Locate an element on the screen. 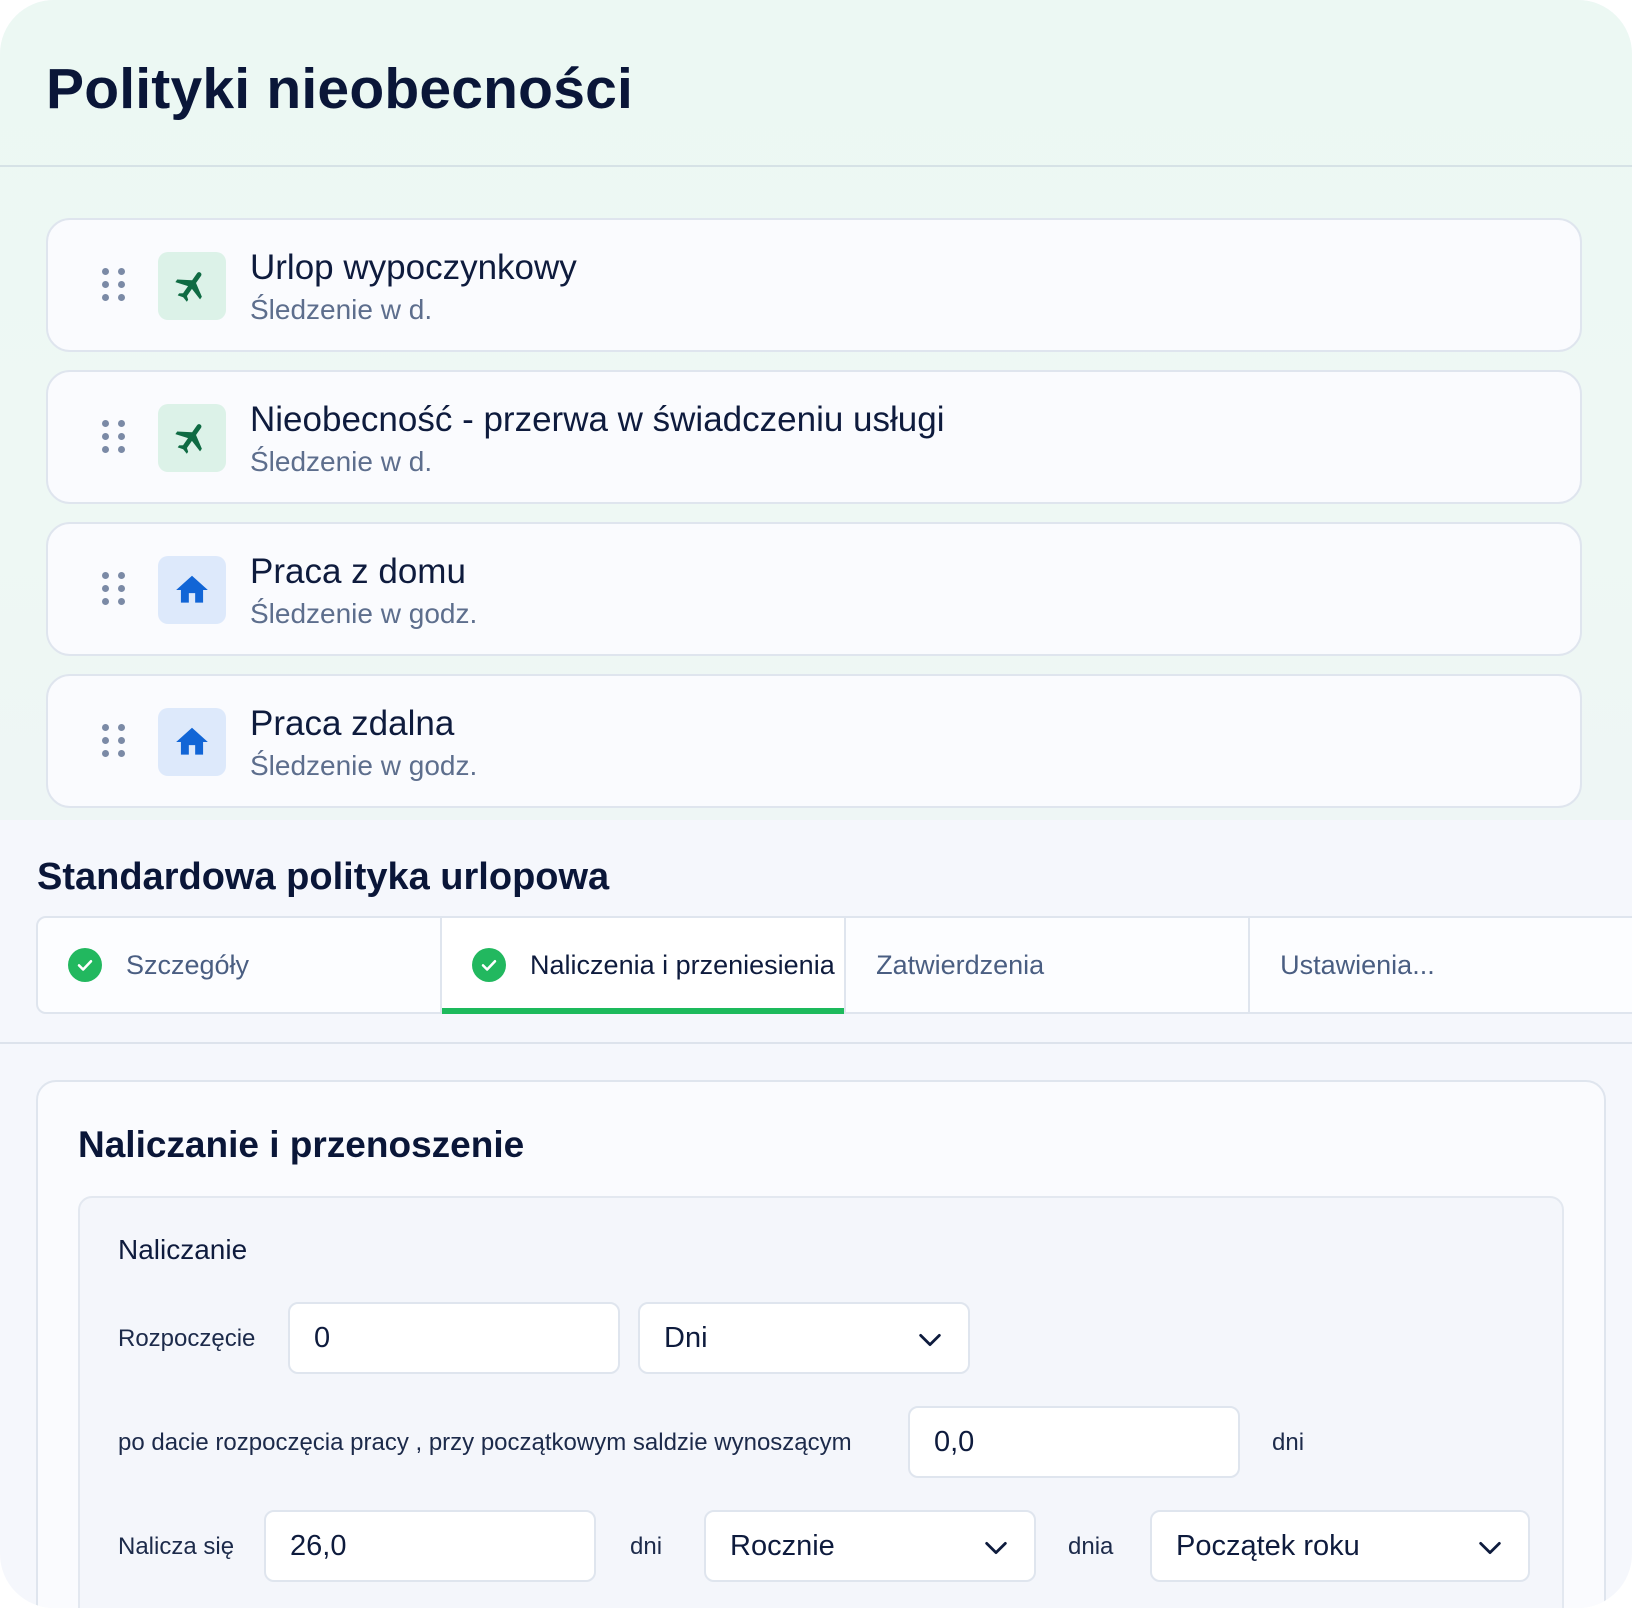  day-label: dnia is located at coordinates (1091, 1546).